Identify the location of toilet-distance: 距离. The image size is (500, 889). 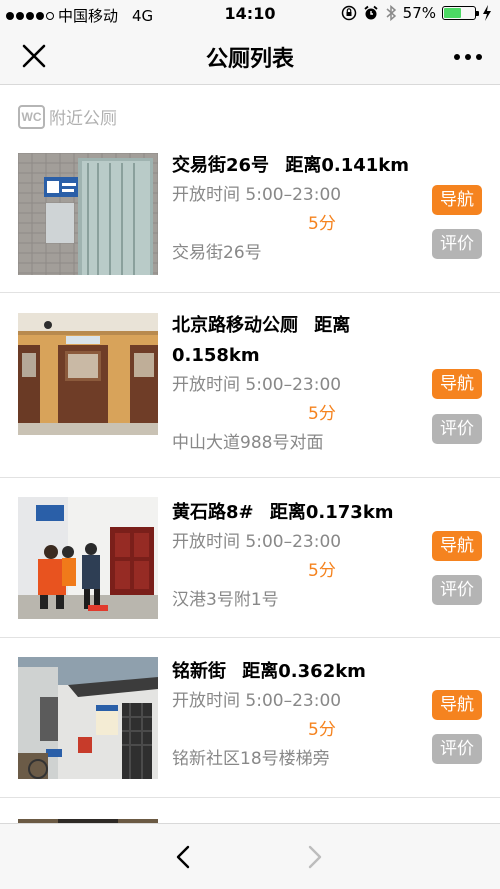
(332, 325).